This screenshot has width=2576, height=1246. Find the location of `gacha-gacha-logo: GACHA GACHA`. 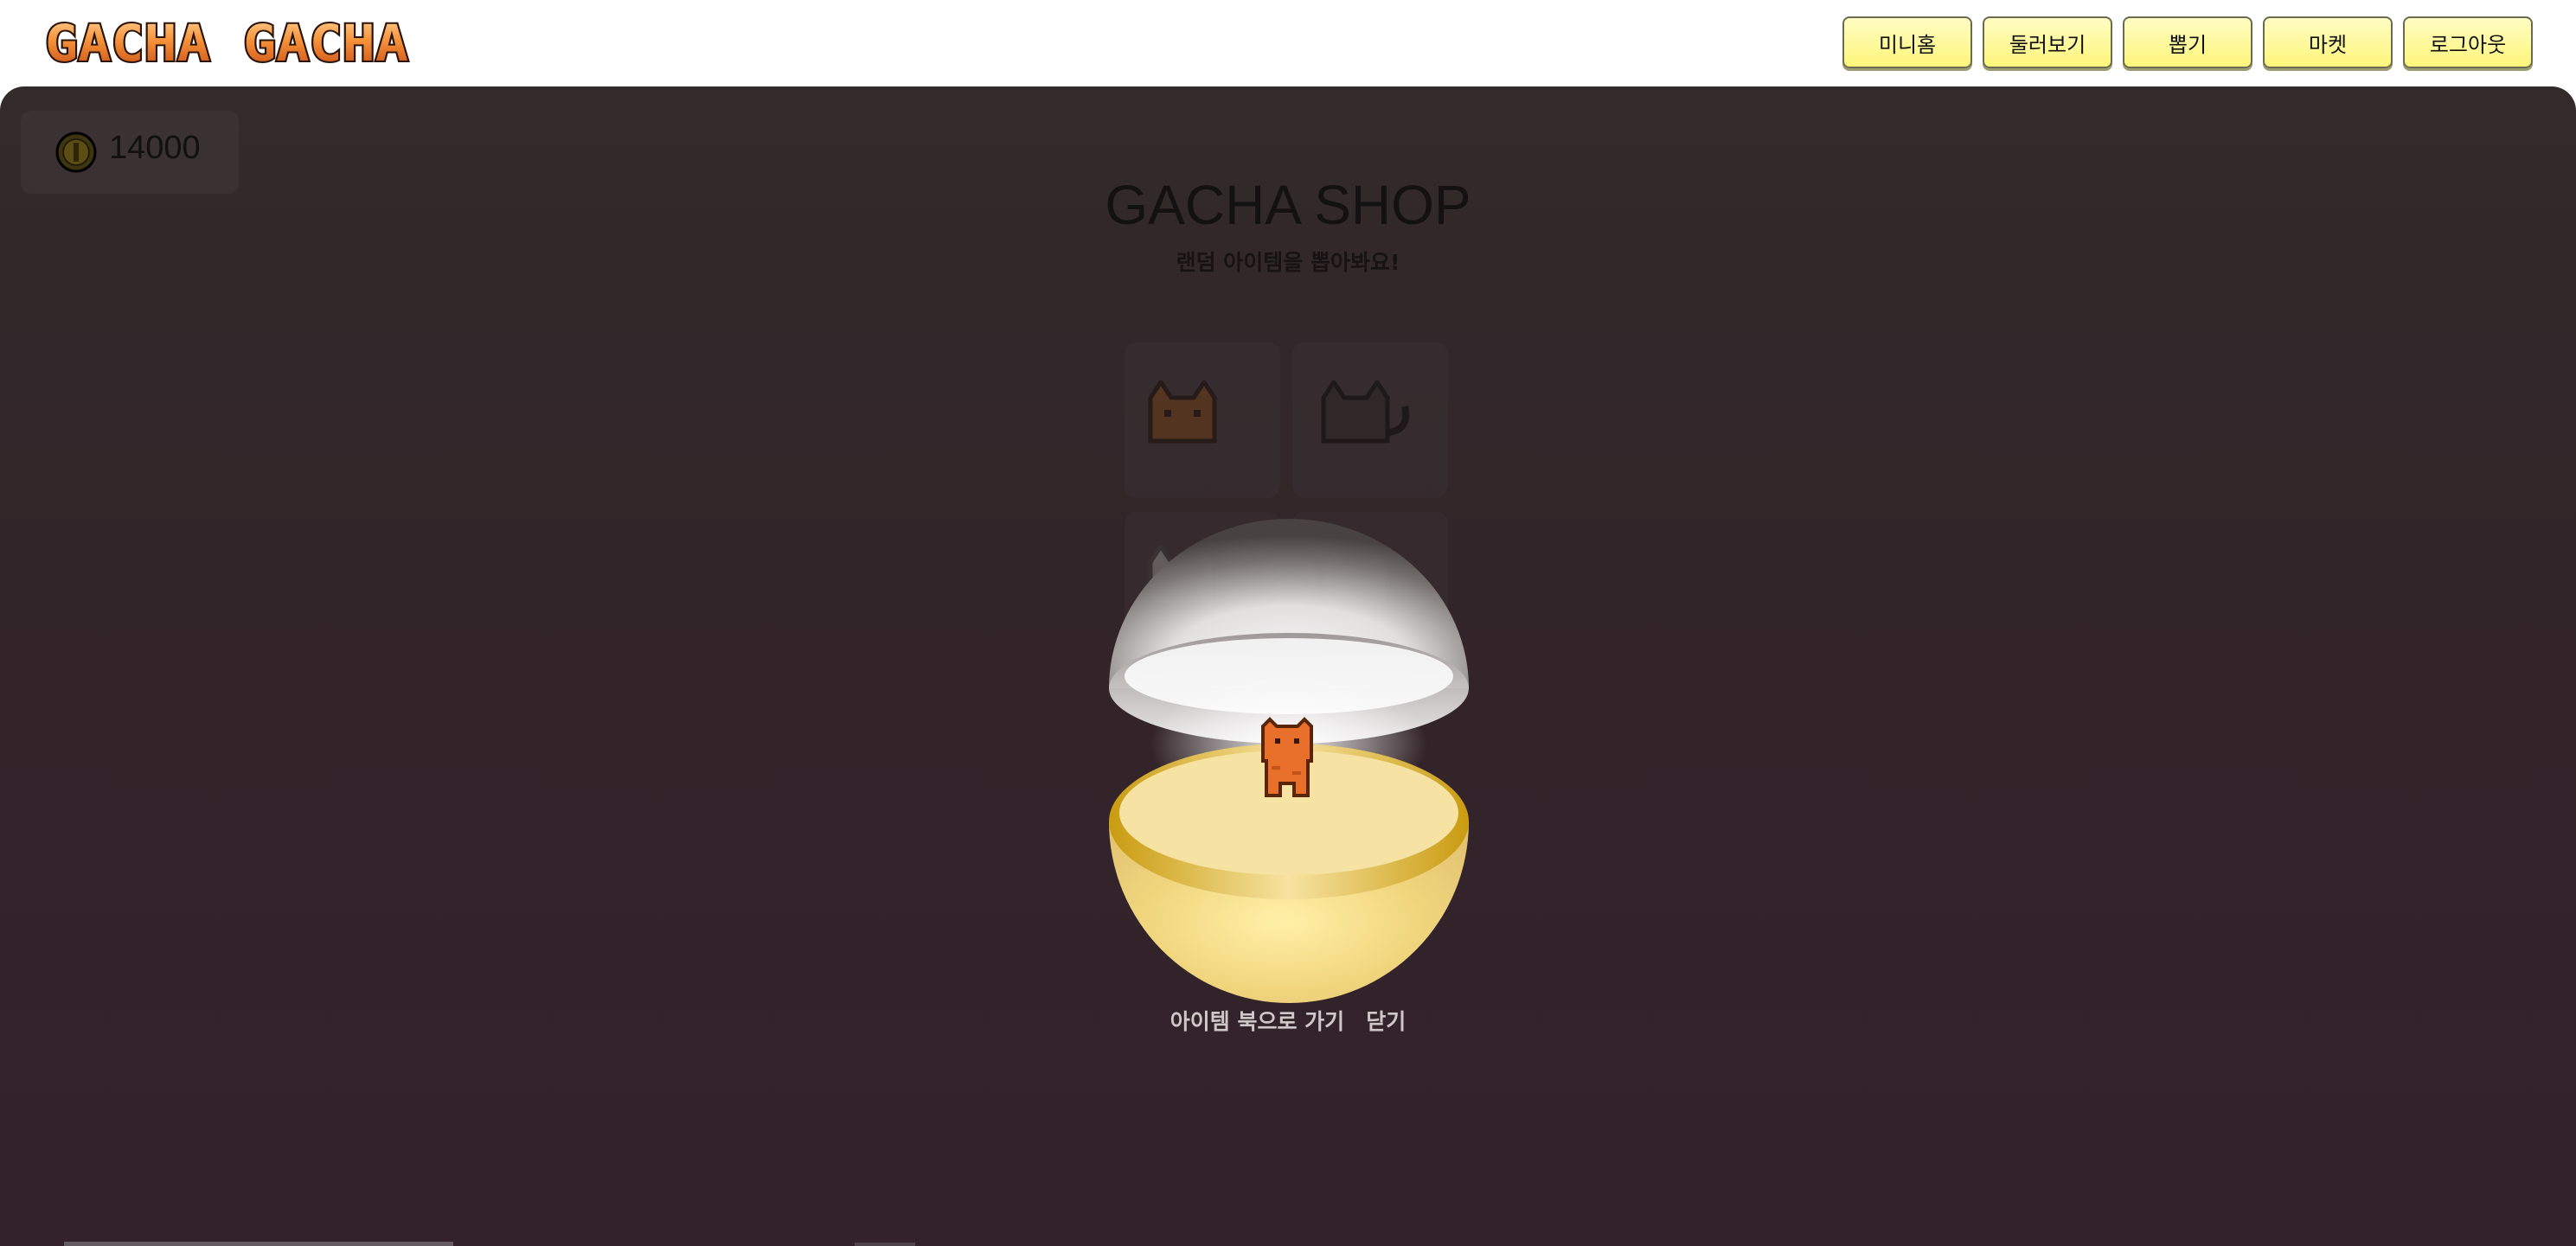

gacha-gacha-logo: GACHA GACHA is located at coordinates (227, 43).